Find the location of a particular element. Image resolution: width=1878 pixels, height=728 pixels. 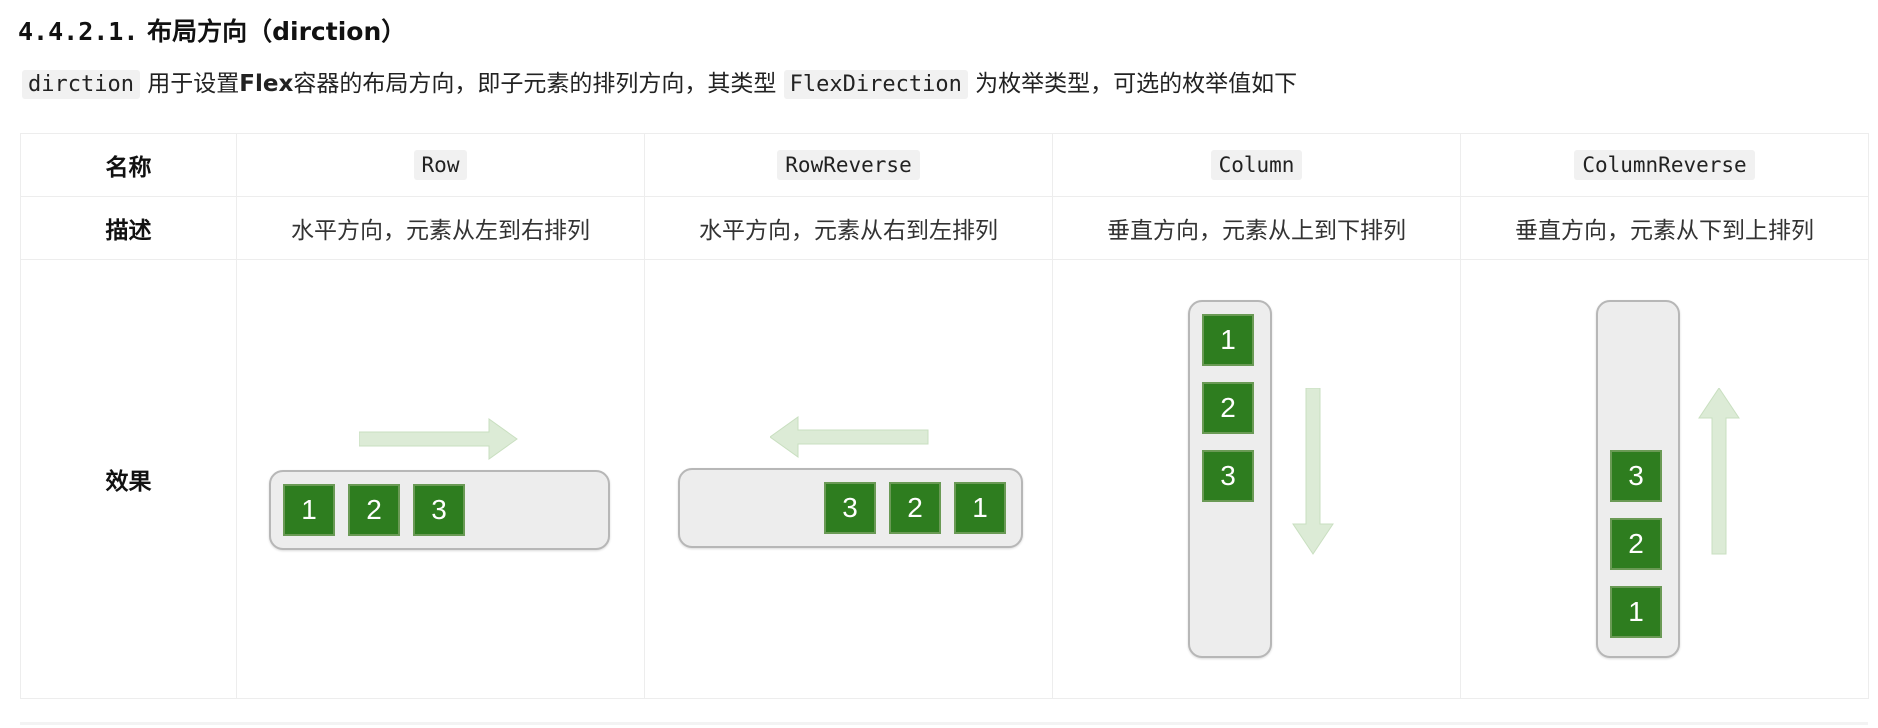

row-label-desc: 描述 is located at coordinates (128, 228).